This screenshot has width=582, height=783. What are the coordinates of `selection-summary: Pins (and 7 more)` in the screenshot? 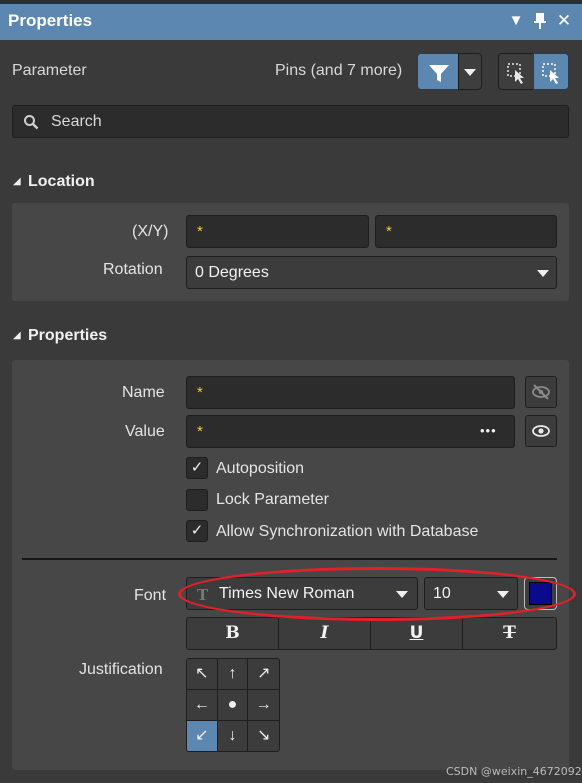 It's located at (339, 70).